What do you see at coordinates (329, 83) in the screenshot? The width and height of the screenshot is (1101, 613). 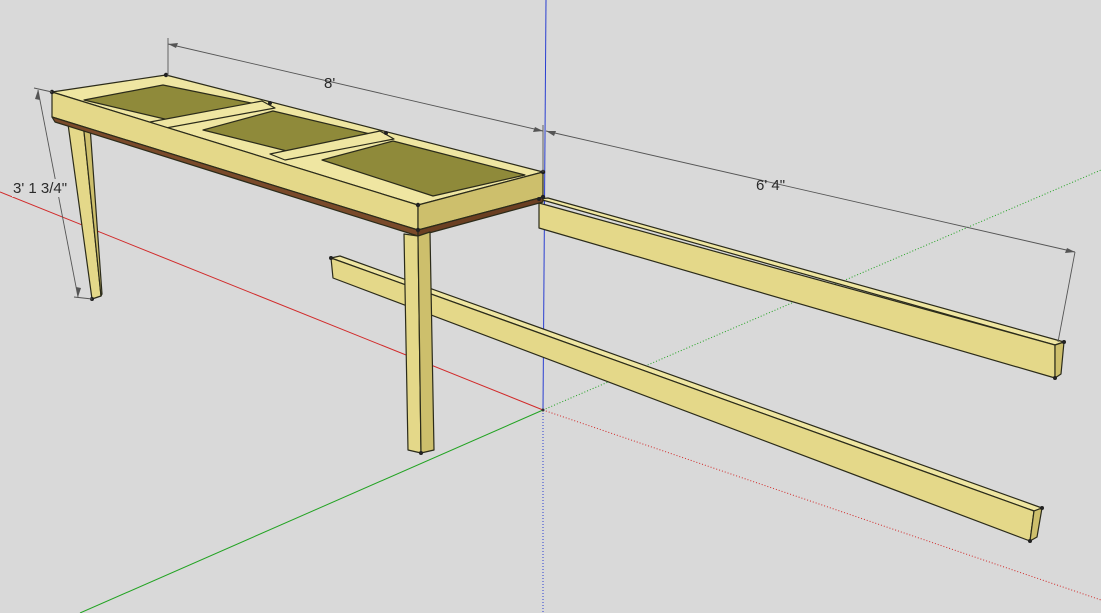 I see `dimension-length-label: 8'` at bounding box center [329, 83].